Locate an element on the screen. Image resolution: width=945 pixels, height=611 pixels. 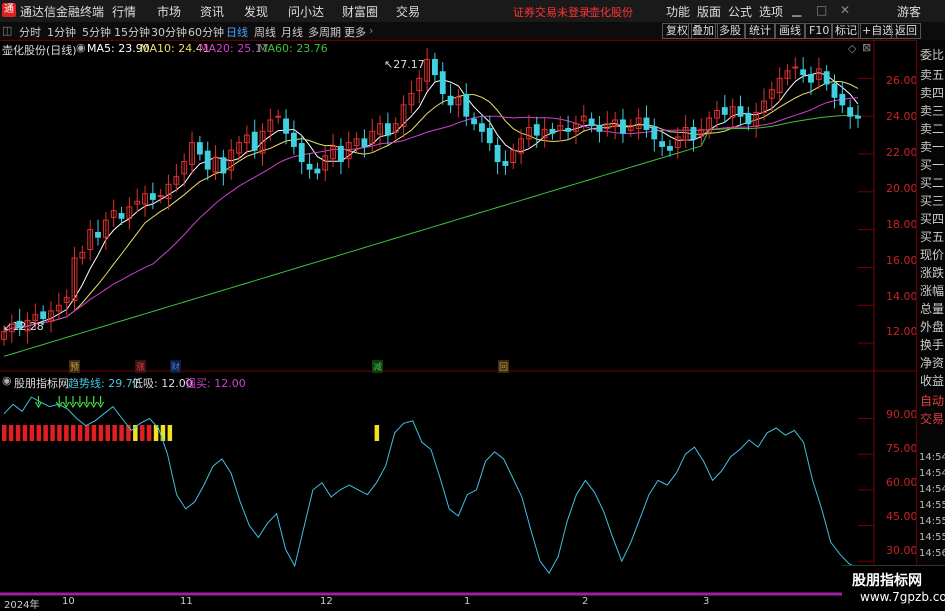
price-tick: 16.00 is located at coordinates (902, 260).